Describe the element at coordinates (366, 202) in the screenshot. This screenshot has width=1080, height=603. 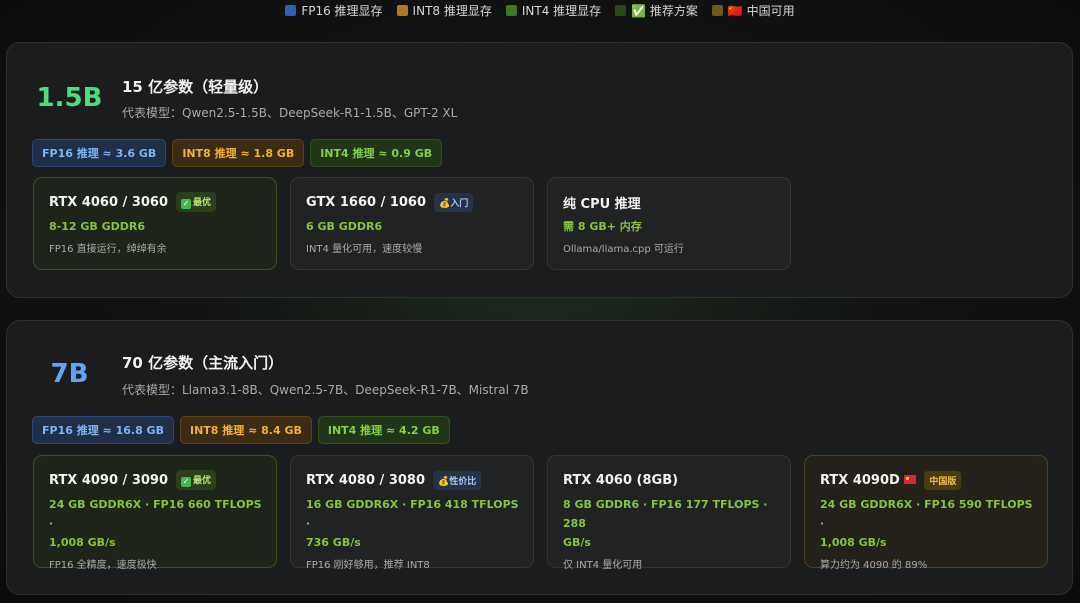
I see `gpu-name: GTX 1660 / 1060` at that location.